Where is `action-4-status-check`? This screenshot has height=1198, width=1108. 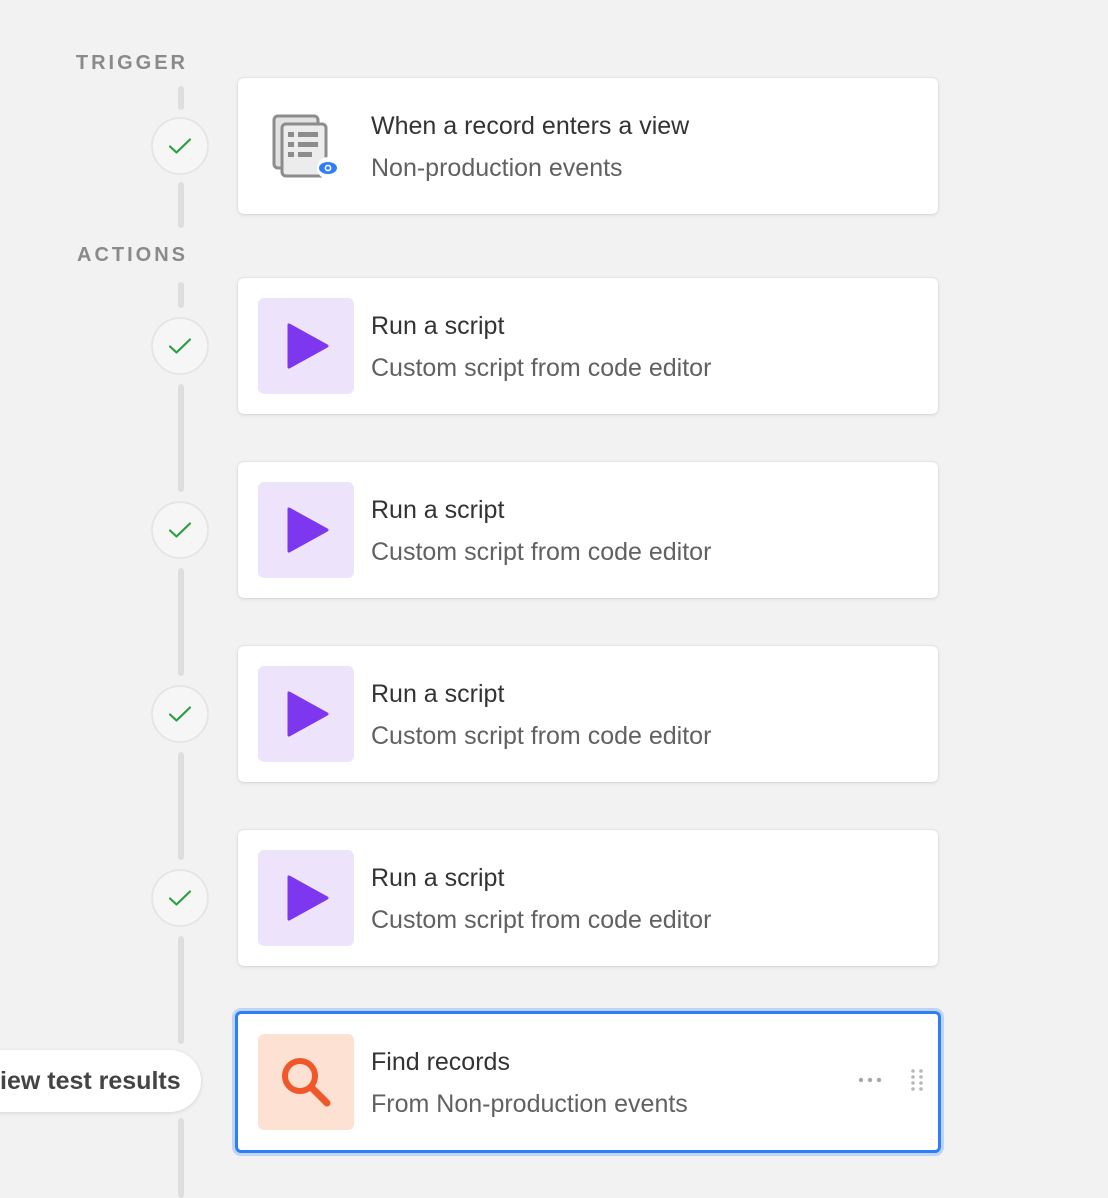
action-4-status-check is located at coordinates (180, 898).